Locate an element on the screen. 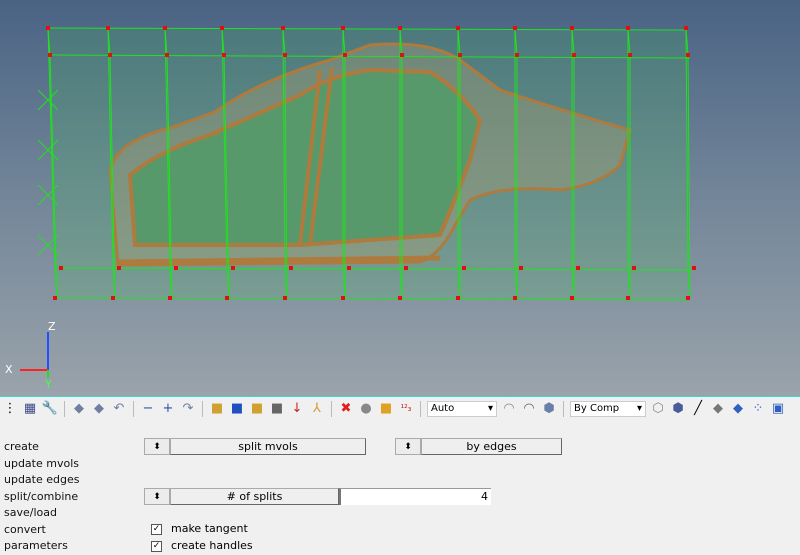 This screenshot has width=800, height=555. mesh-mode-dropdown: Auto ▾ is located at coordinates (462, 408).